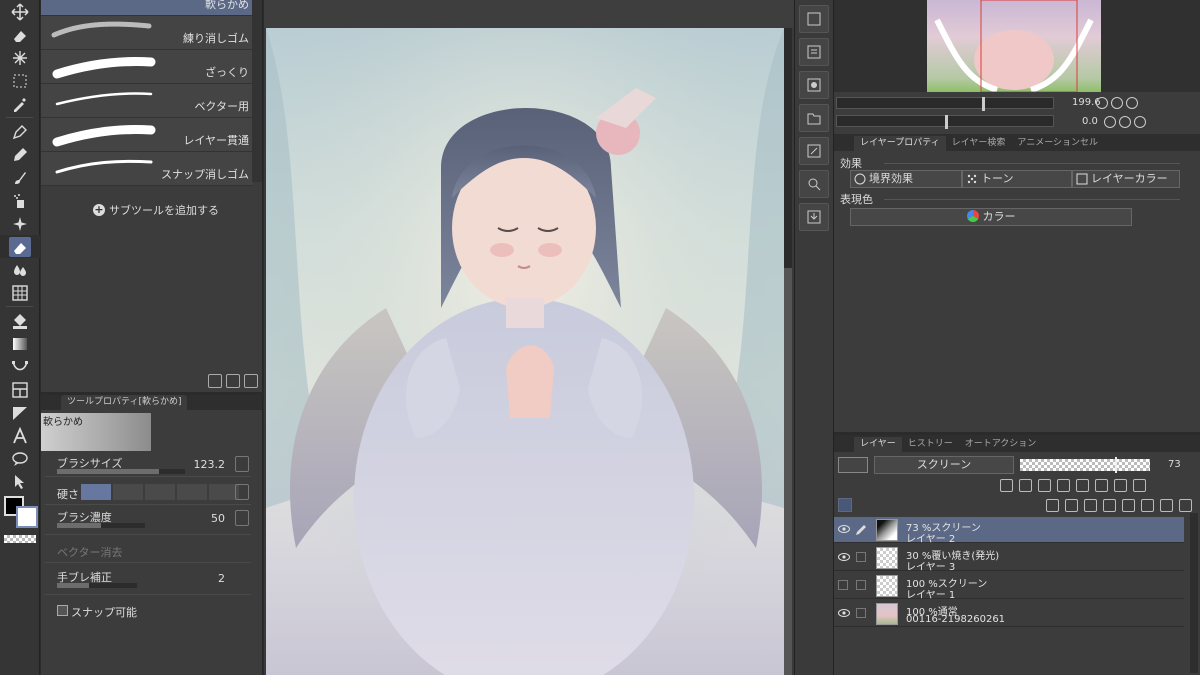 The image size is (1200, 675). Describe the element at coordinates (121, 471) in the screenshot. I see `brush-size-slider` at that location.